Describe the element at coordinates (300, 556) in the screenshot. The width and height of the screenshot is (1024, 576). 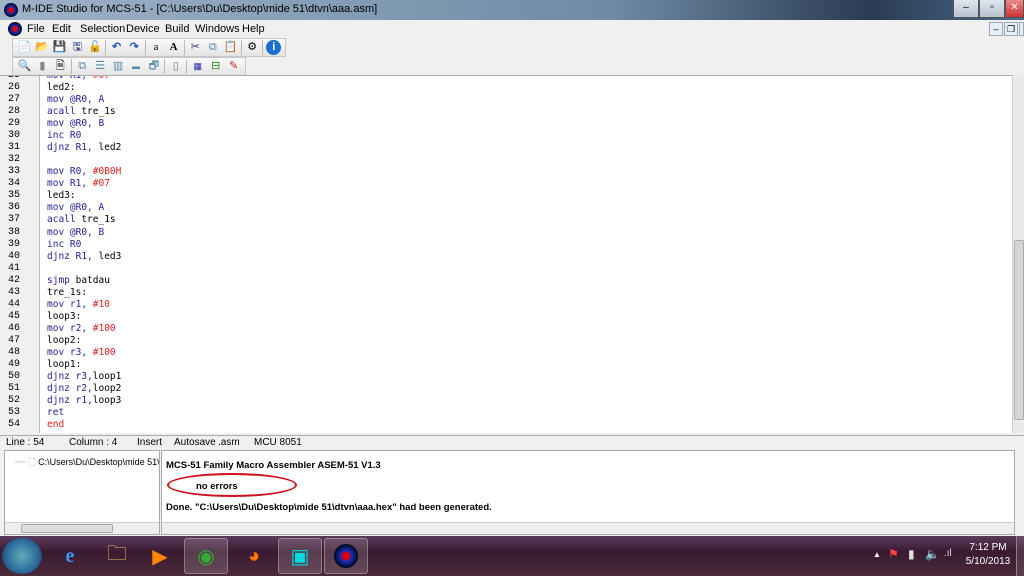
I see `tool-app-icon: ▣` at that location.